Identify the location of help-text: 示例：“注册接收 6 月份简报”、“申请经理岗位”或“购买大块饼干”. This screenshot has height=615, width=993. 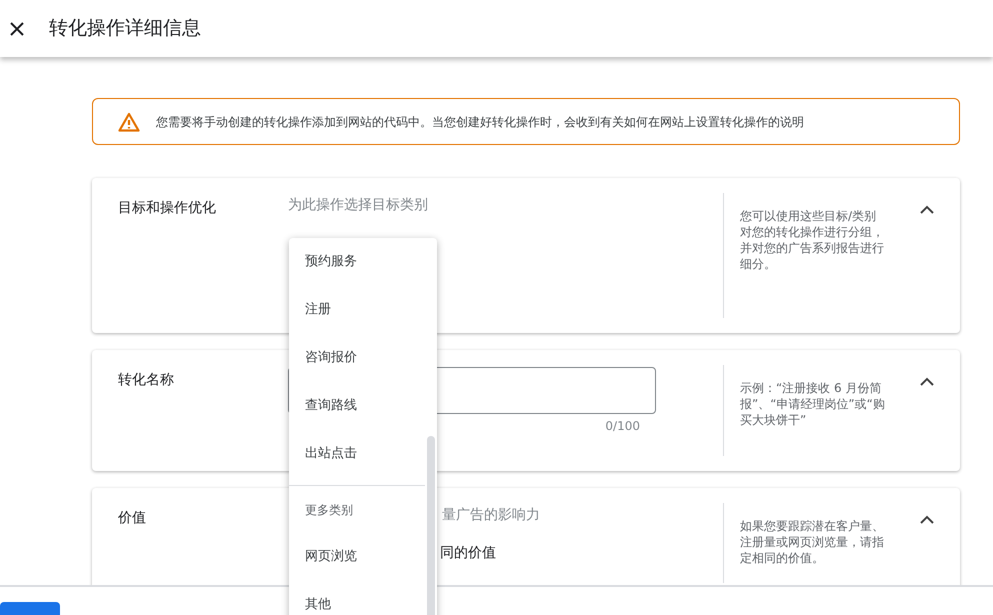
(813, 404).